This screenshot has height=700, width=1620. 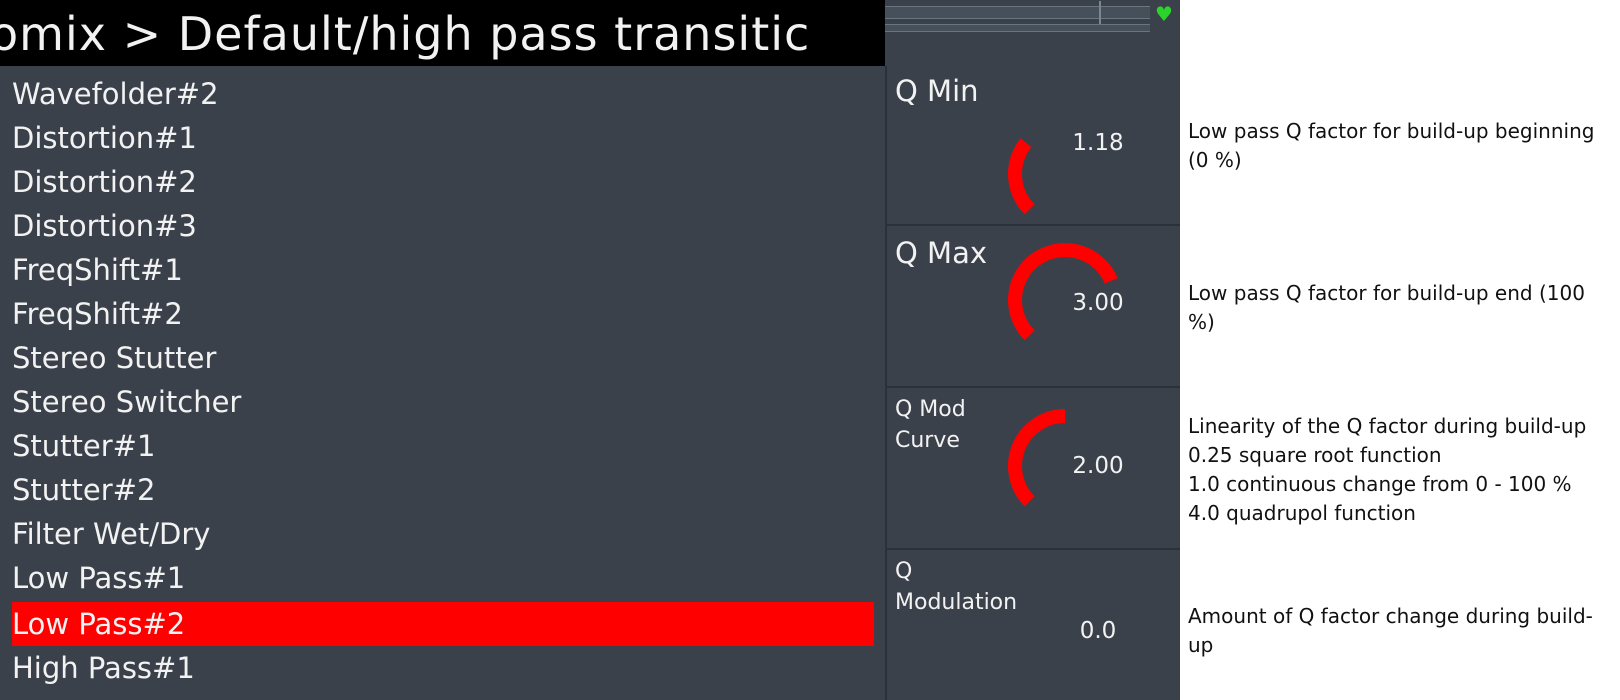 I want to click on title-bar: omix > Default/high pass transitic, so click(x=442, y=33).